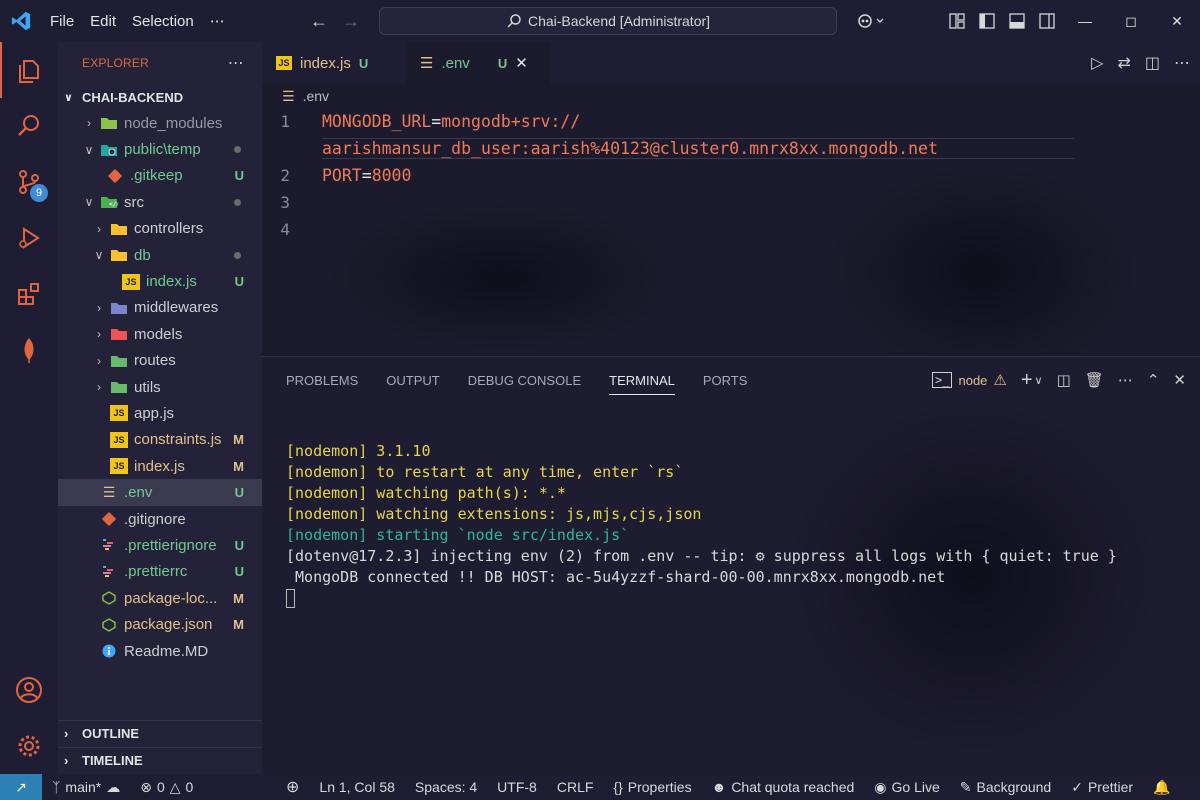 Image resolution: width=1200 pixels, height=800 pixels. What do you see at coordinates (783, 787) in the screenshot?
I see `chat-status: ☻ Chat quota reached` at bounding box center [783, 787].